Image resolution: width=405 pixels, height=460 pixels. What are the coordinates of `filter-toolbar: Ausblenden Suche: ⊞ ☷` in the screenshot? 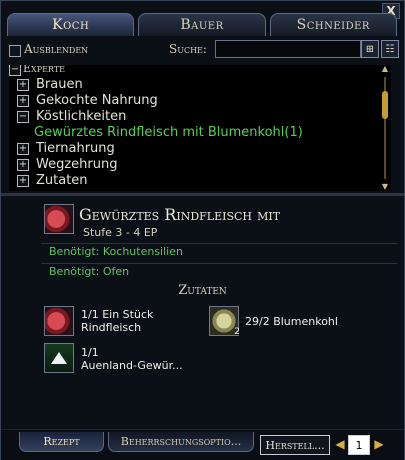 It's located at (204, 51).